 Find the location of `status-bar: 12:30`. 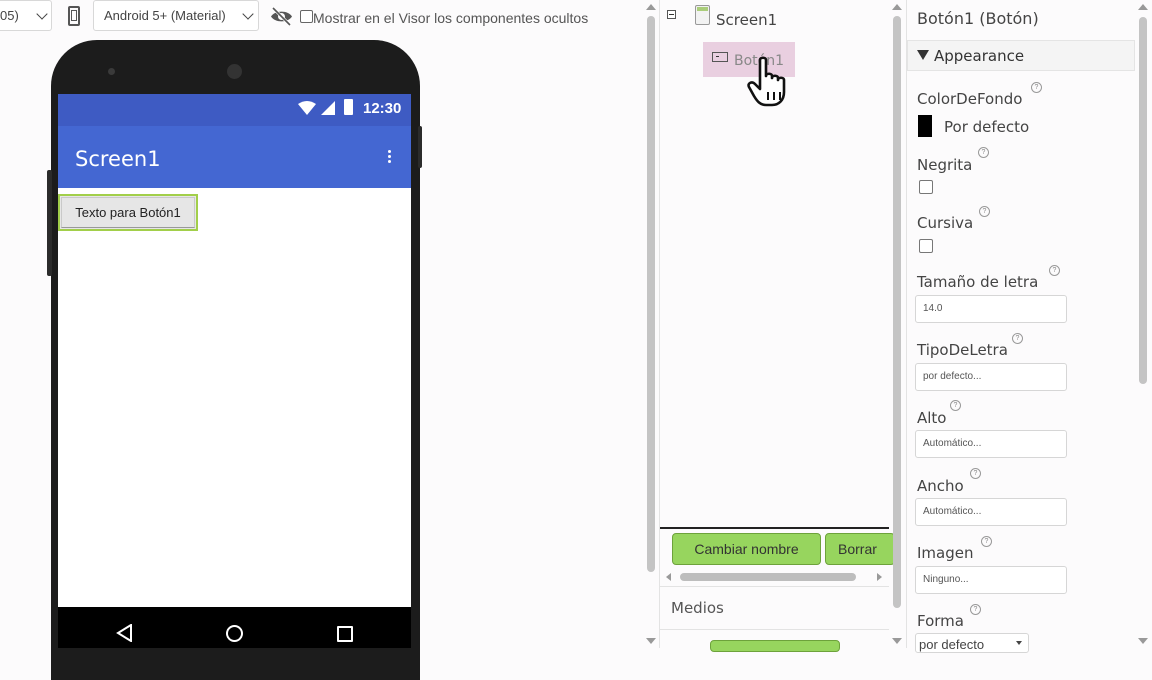

status-bar: 12:30 is located at coordinates (234, 110).